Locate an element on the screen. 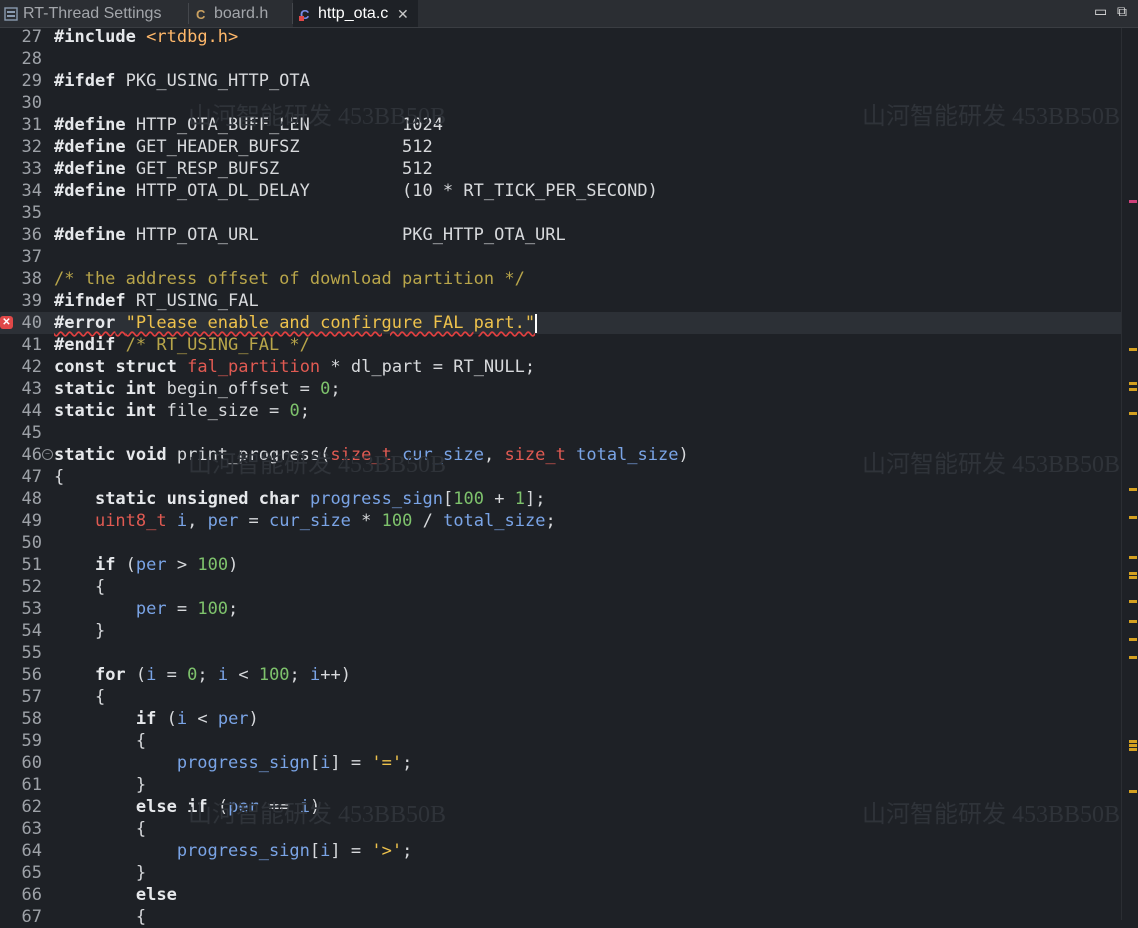  code-line: 65 } is located at coordinates (561, 873).